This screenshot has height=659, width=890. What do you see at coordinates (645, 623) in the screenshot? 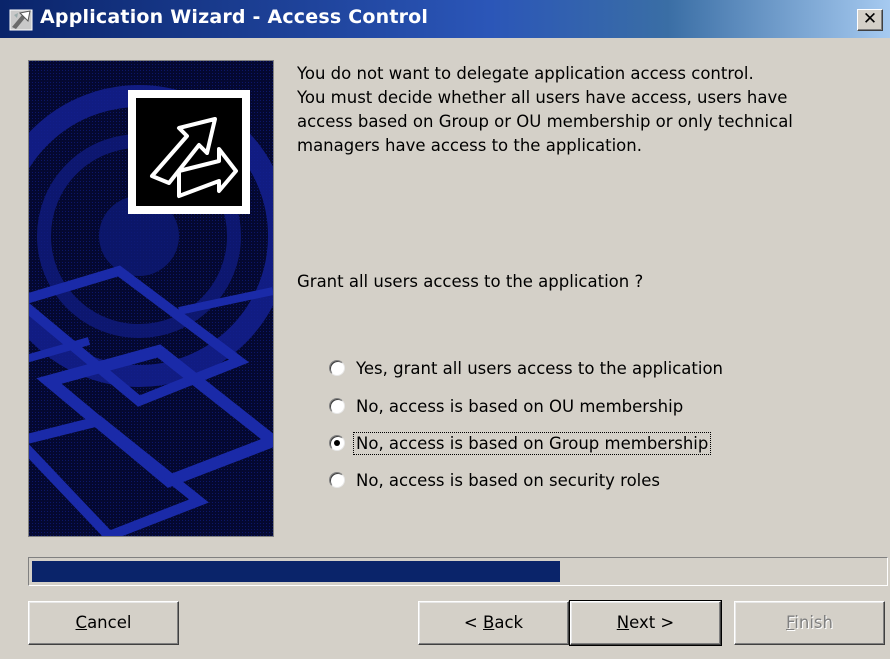
I see `next-button: Next >` at bounding box center [645, 623].